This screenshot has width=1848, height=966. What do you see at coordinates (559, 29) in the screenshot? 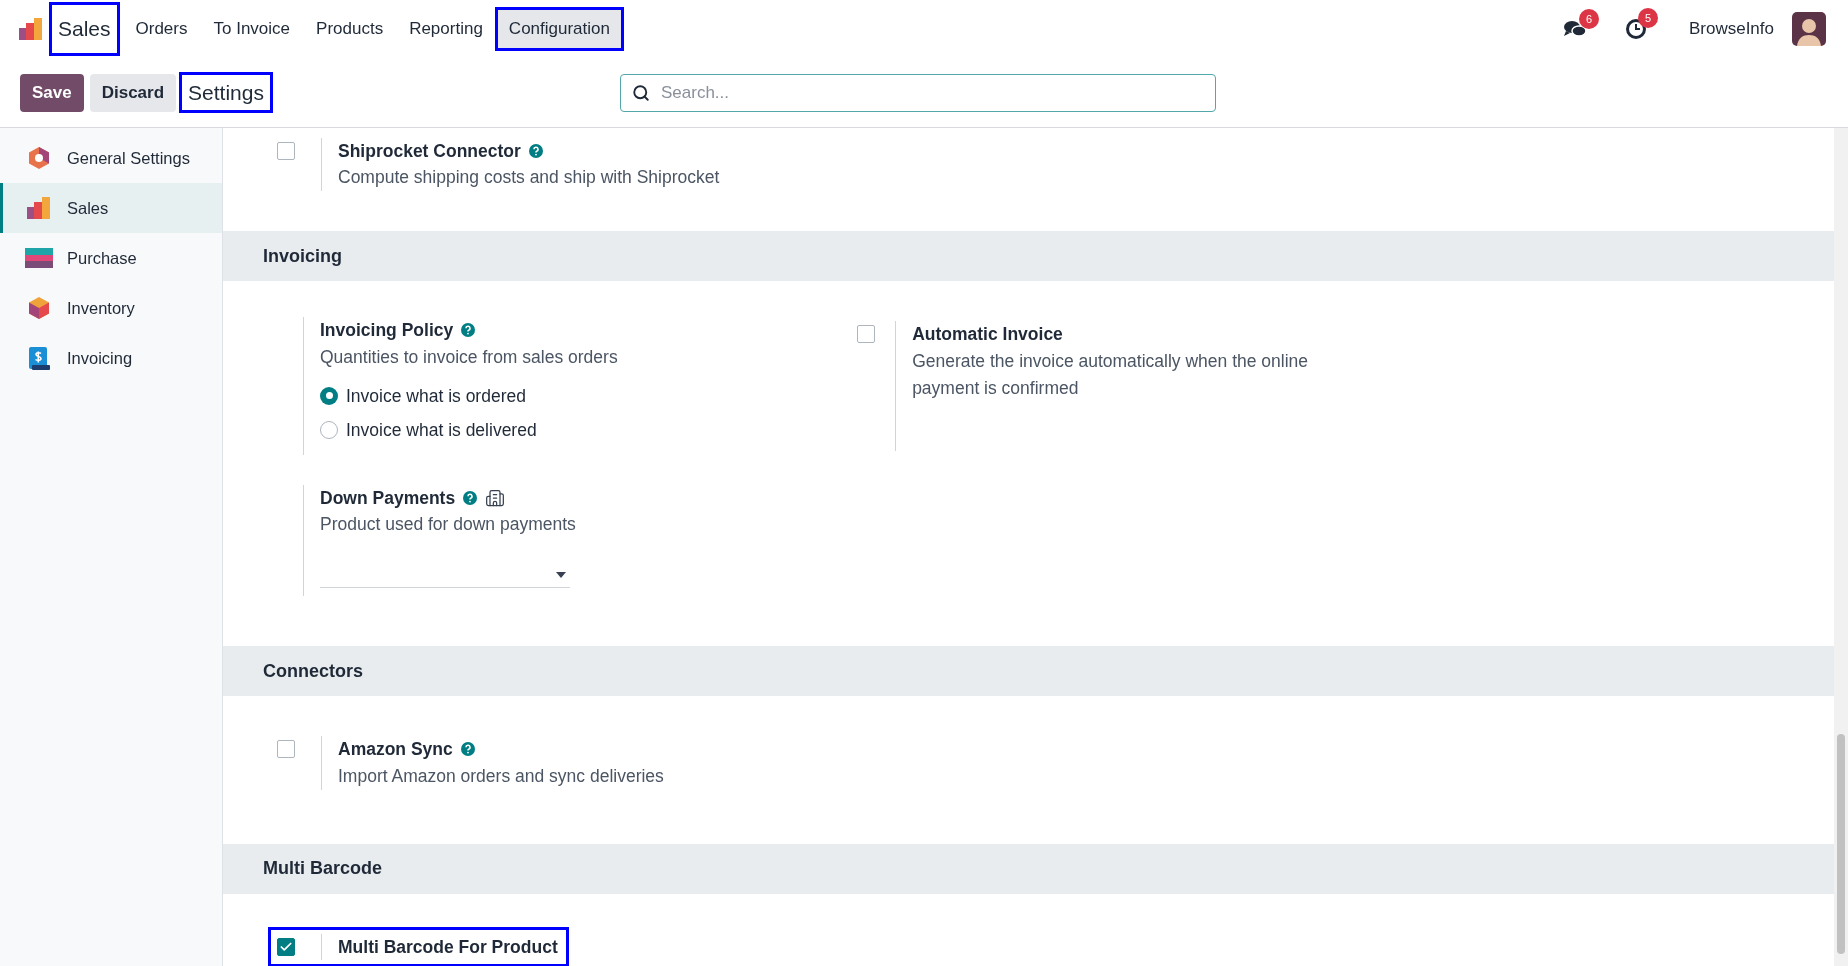
I see `menu-item: Configuration` at bounding box center [559, 29].